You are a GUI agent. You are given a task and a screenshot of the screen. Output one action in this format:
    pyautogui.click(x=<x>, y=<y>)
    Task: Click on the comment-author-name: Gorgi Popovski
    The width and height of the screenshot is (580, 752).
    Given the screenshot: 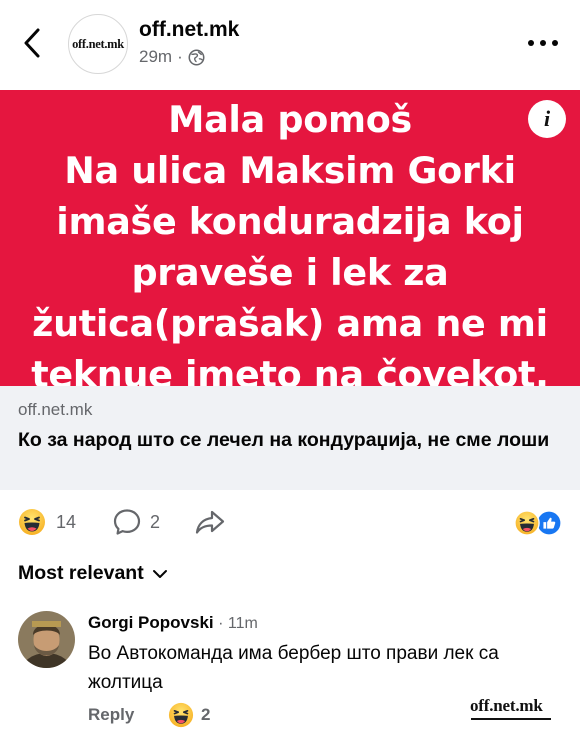 What is the action you would take?
    pyautogui.click(x=151, y=622)
    